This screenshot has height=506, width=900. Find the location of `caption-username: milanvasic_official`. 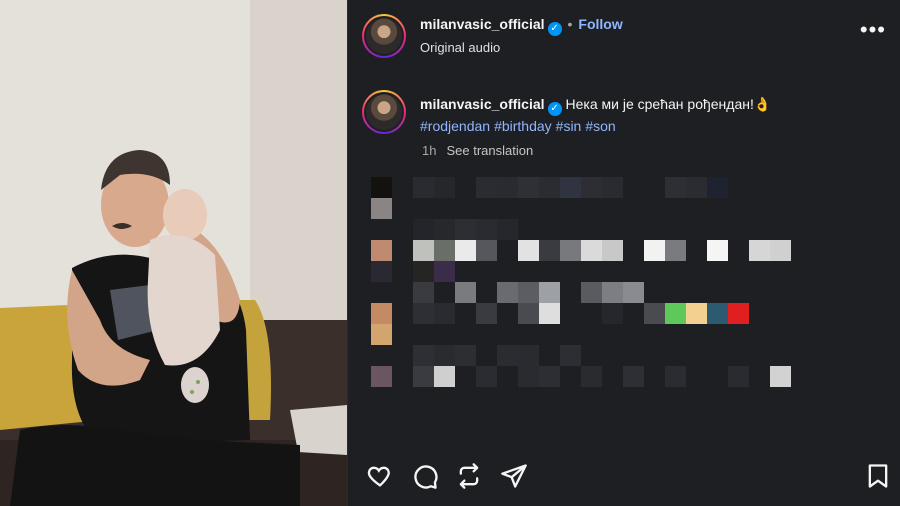

caption-username: milanvasic_official is located at coordinates (482, 104).